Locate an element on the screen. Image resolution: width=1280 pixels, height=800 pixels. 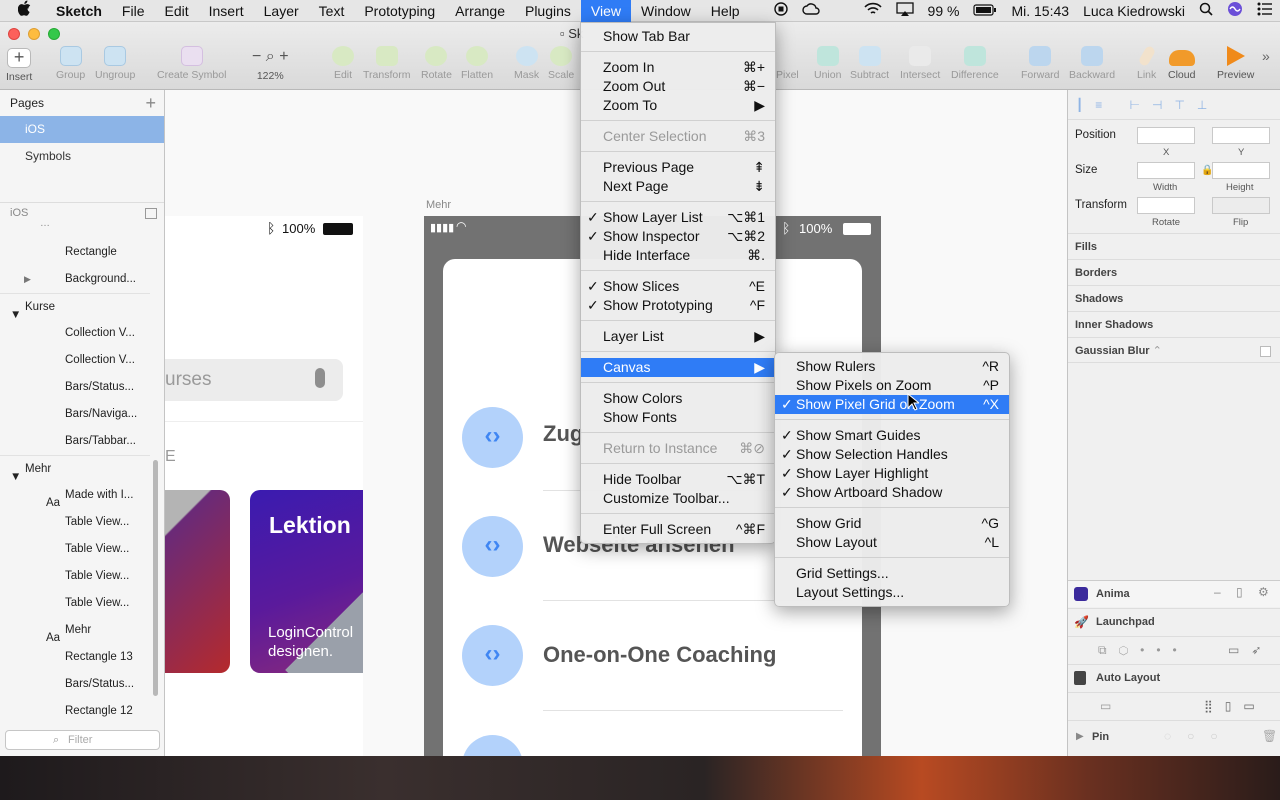
wifi-icon is located at coordinates (873, 10).